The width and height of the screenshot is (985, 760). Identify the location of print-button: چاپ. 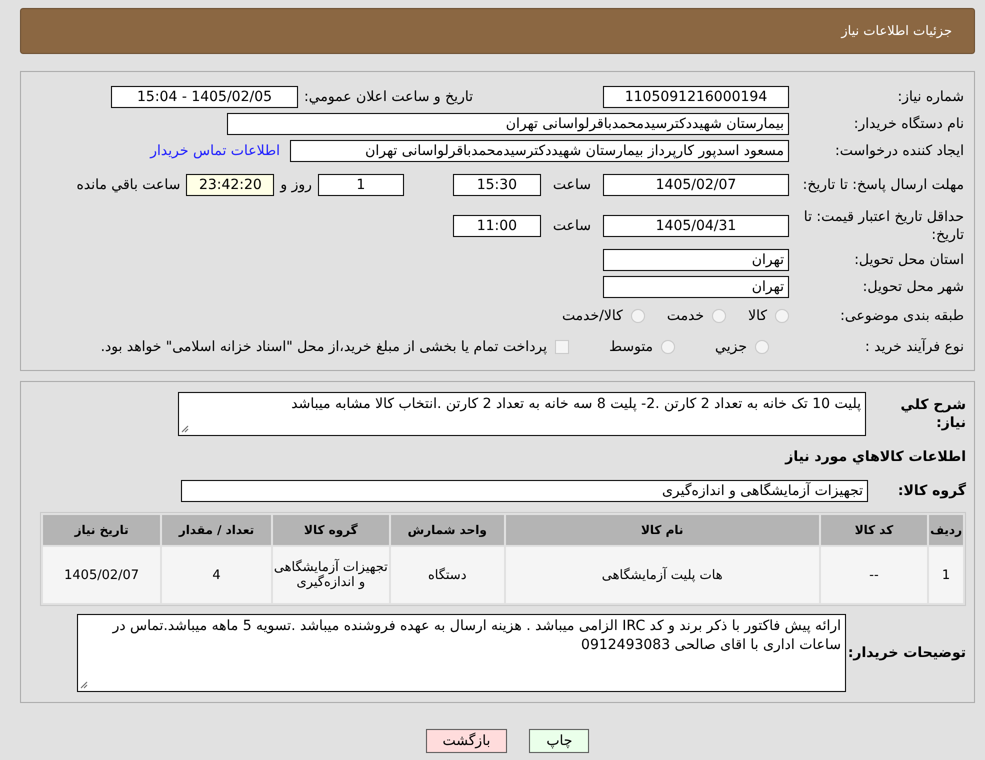
(559, 741).